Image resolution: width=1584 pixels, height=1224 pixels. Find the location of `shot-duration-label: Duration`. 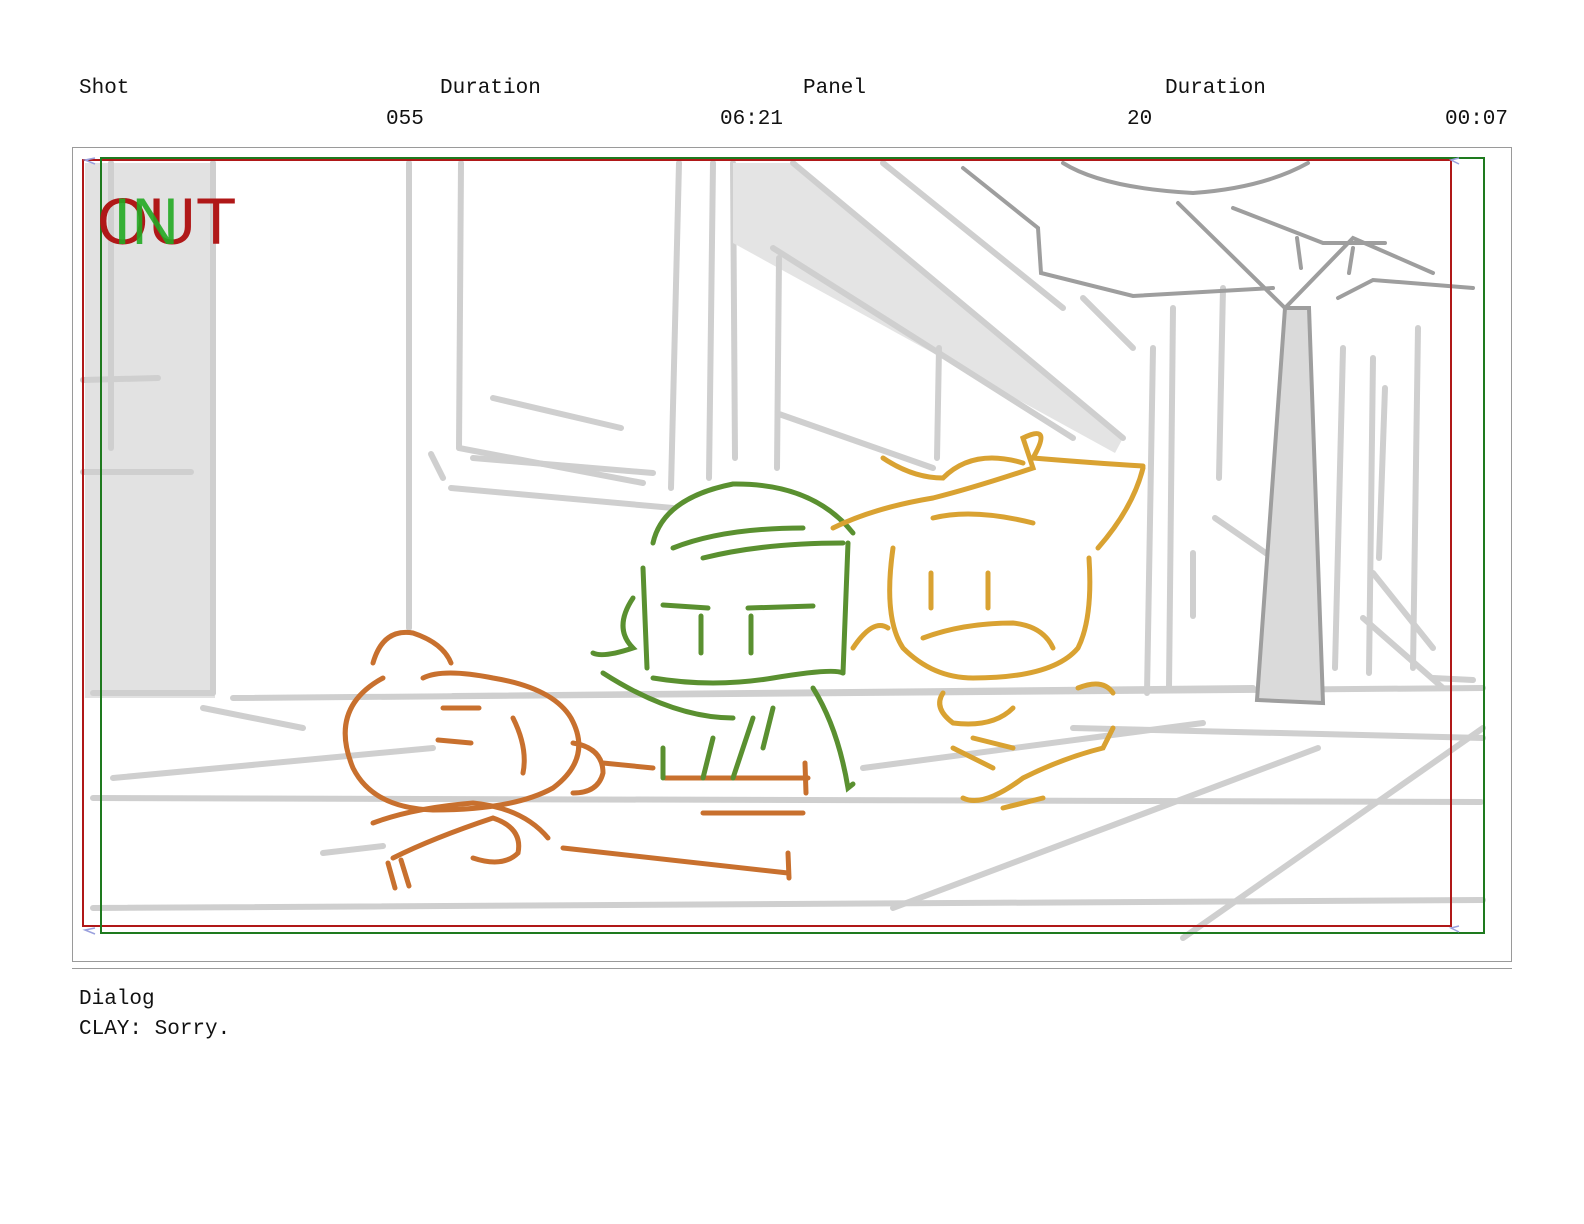

shot-duration-label: Duration is located at coordinates (490, 88).